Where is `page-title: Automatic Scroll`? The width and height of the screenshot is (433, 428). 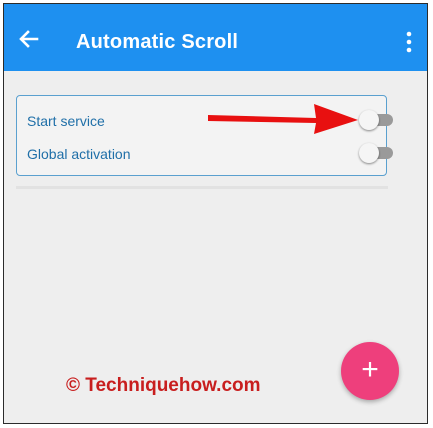 page-title: Automatic Scroll is located at coordinates (157, 42).